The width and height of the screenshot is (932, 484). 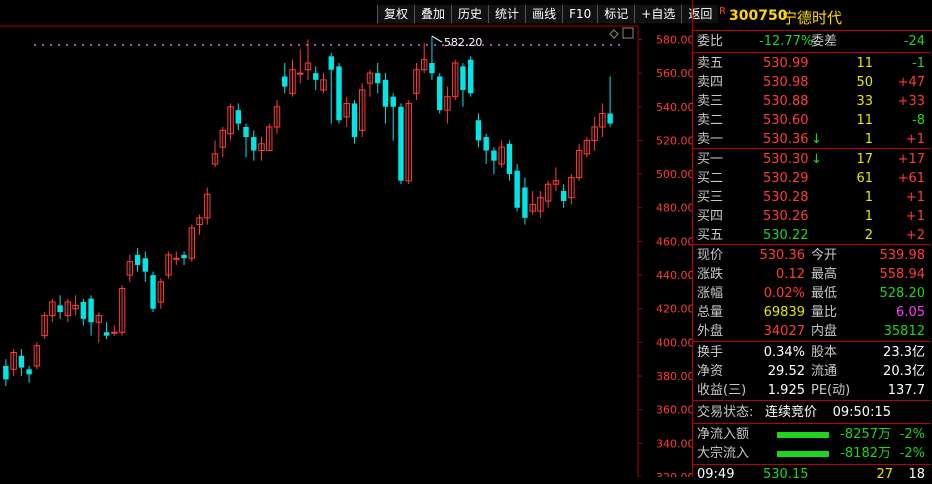 I want to click on quote-value: 0.02%, so click(x=784, y=293).